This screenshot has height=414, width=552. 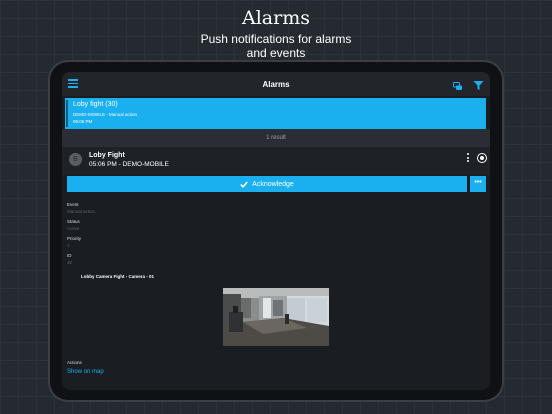 What do you see at coordinates (70, 262) in the screenshot?
I see `id-value: 30` at bounding box center [70, 262].